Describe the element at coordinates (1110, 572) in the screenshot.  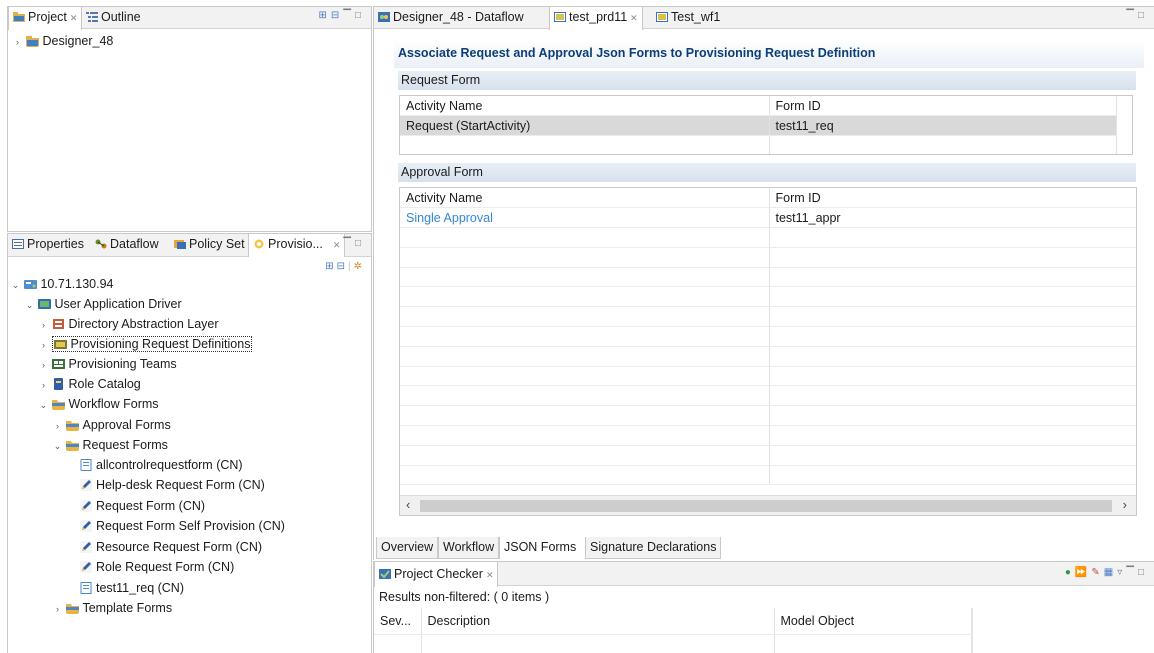
I see `filter-icon: ▦` at that location.